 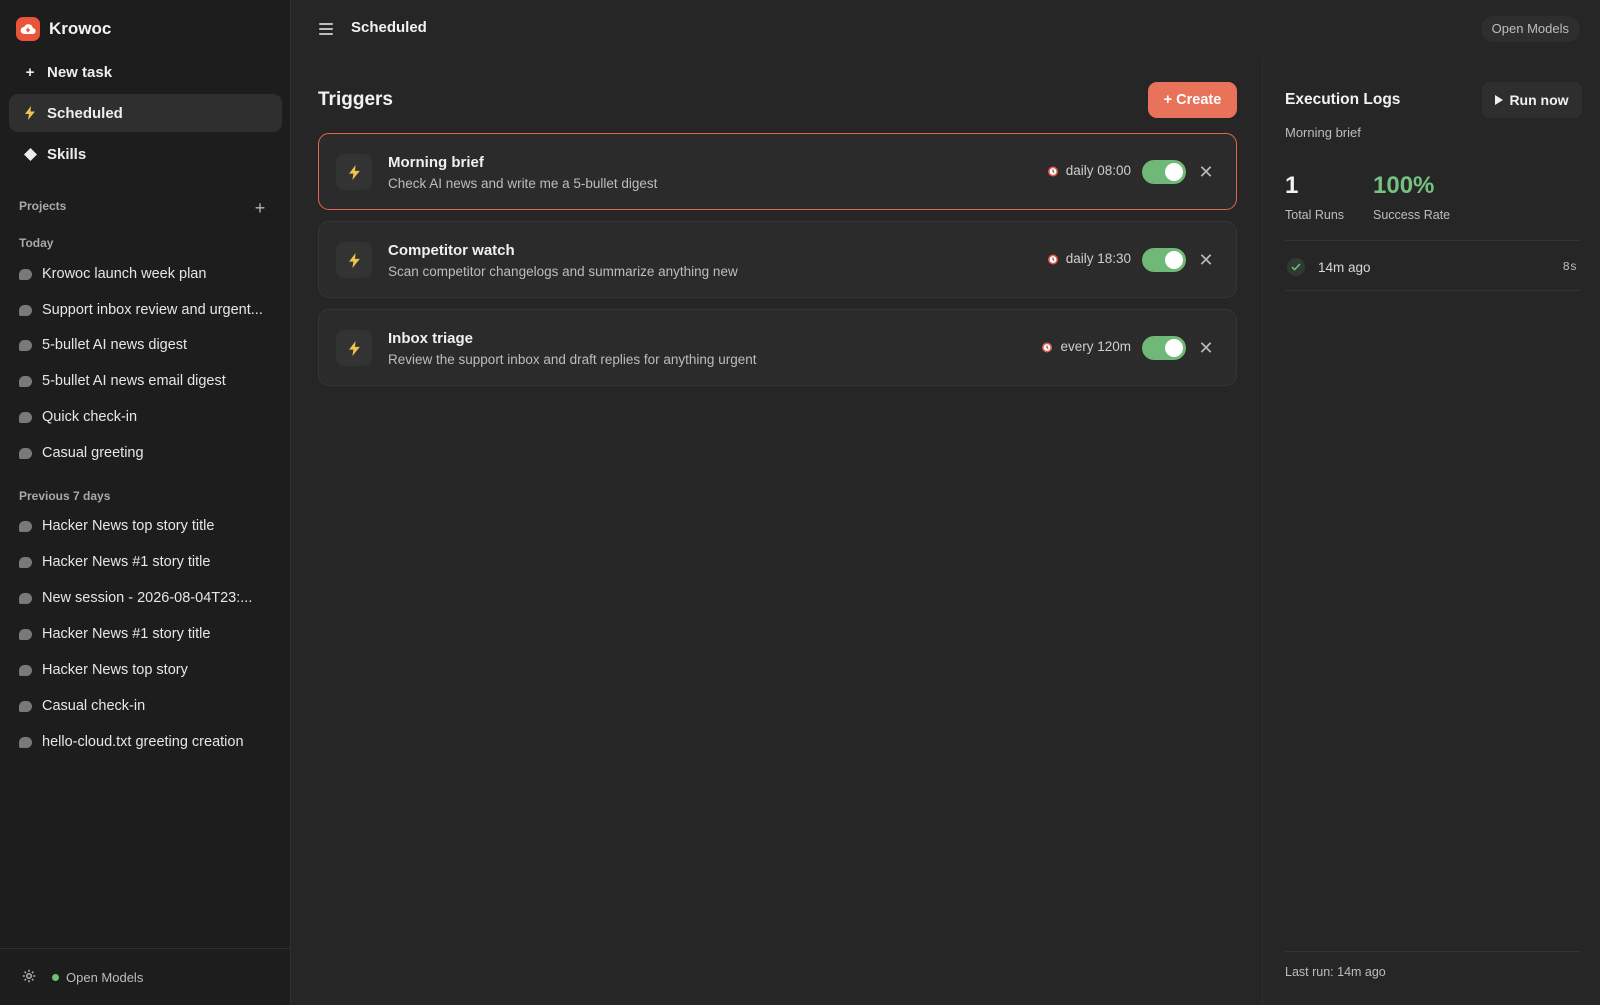 I want to click on total-runs-value: 1, so click(x=1292, y=185).